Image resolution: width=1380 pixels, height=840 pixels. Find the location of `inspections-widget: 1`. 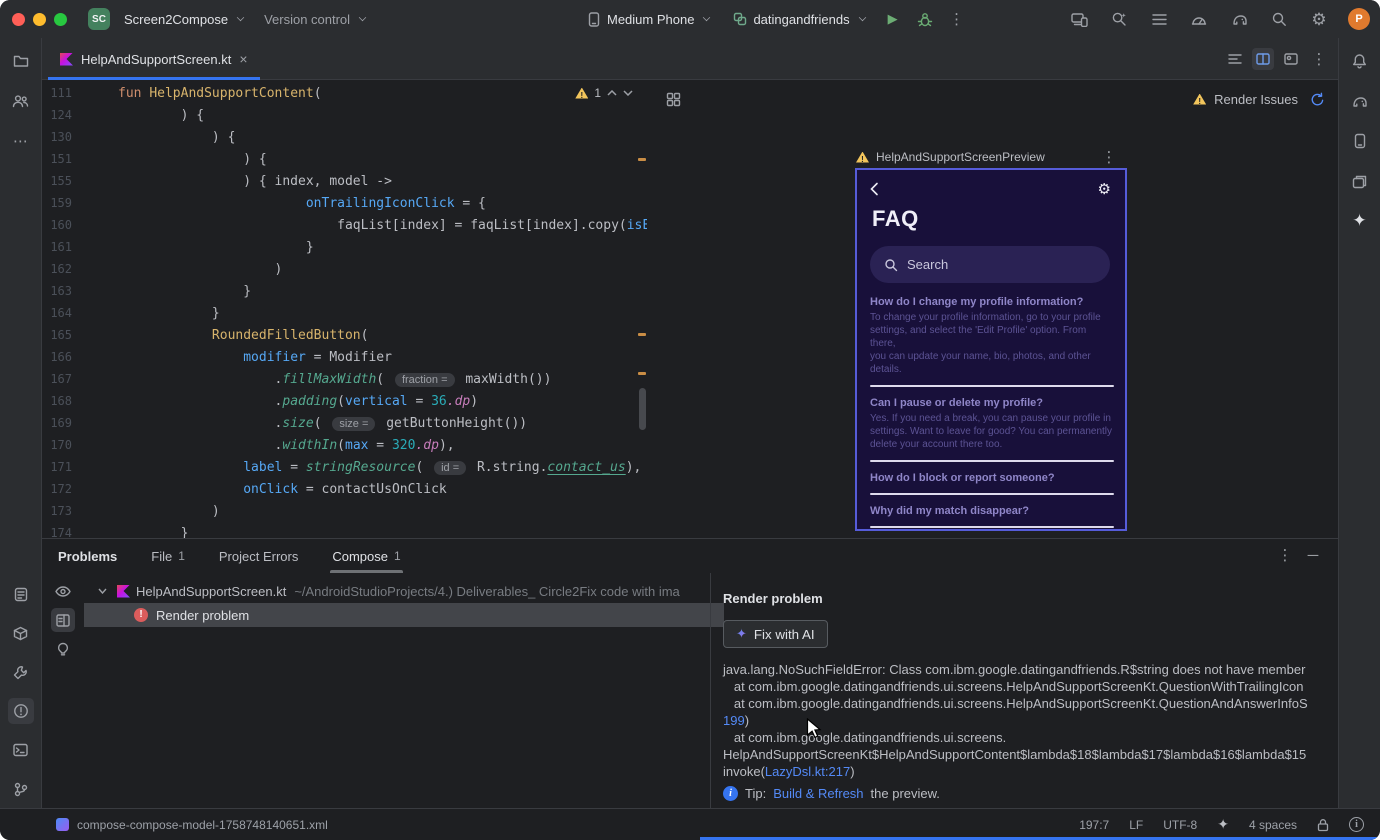

inspections-widget: 1 is located at coordinates (604, 93).